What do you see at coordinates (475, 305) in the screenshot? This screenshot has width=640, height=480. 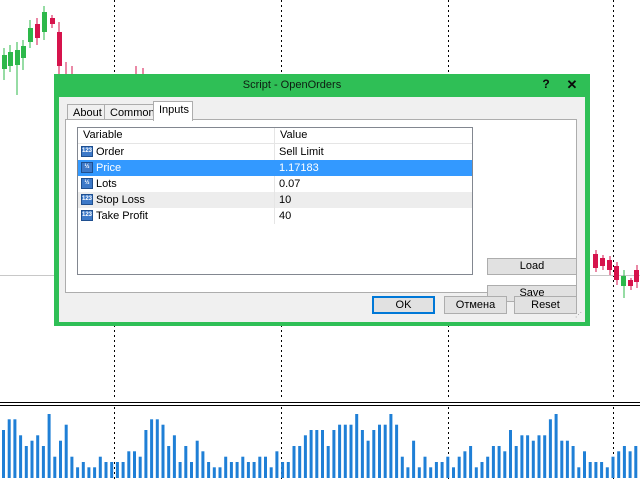 I see `cancel-button: Отмена` at bounding box center [475, 305].